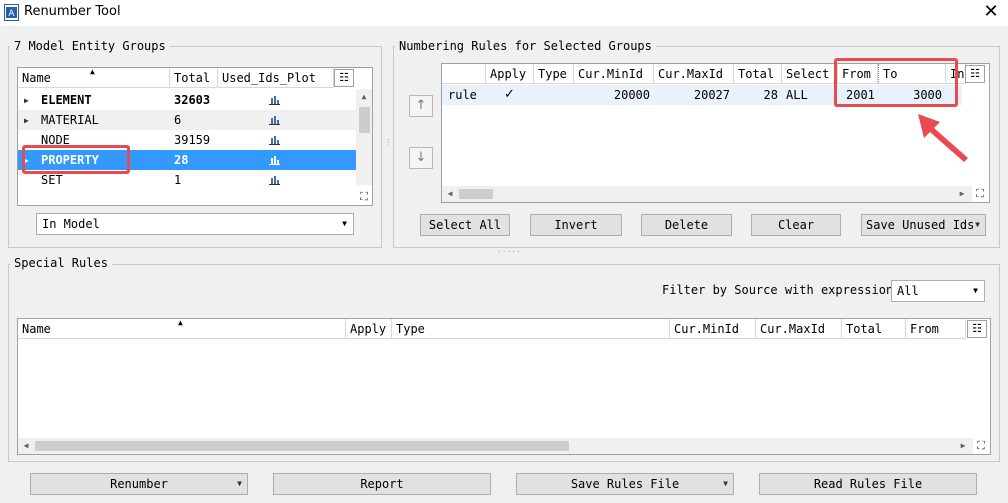 This screenshot has width=1008, height=503. Describe the element at coordinates (11, 14) in the screenshot. I see `svg-text: A` at that location.